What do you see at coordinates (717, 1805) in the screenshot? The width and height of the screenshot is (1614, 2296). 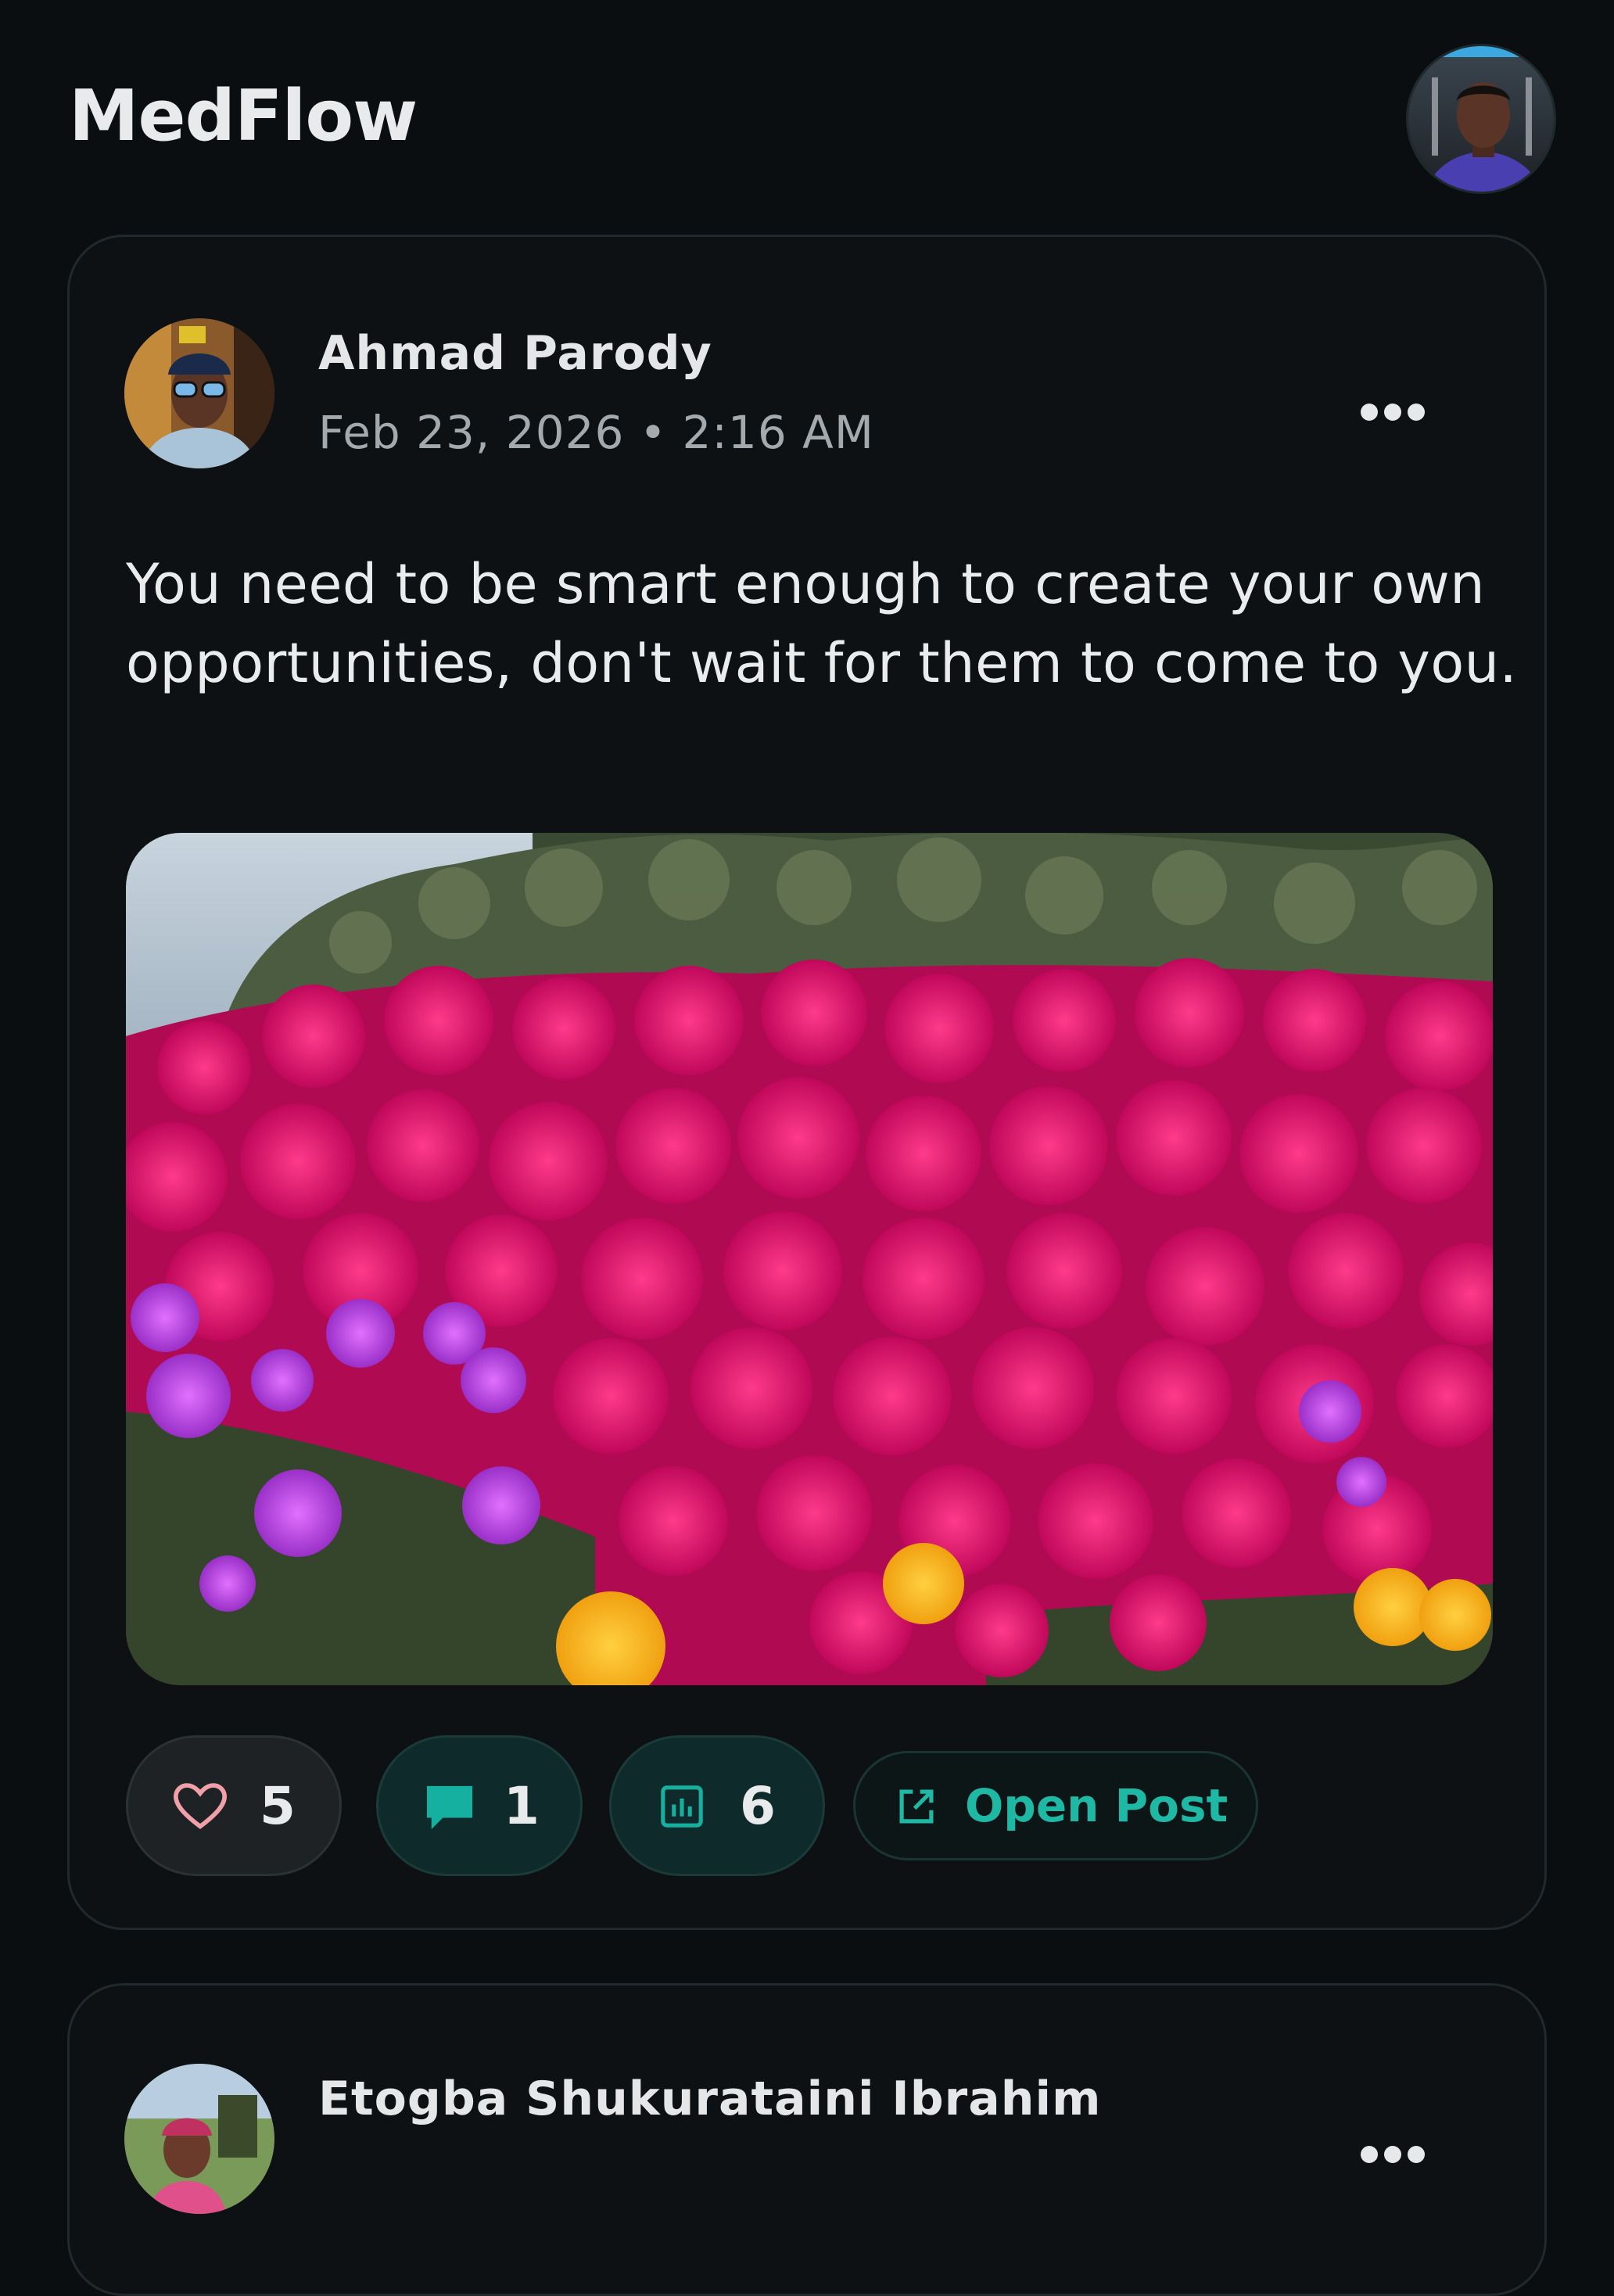 I see `views-button: 6` at bounding box center [717, 1805].